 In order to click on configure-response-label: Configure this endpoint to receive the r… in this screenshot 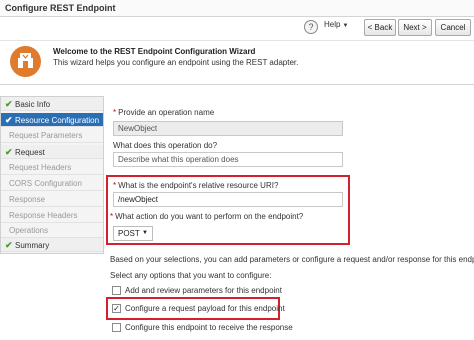, I will do `click(209, 327)`.